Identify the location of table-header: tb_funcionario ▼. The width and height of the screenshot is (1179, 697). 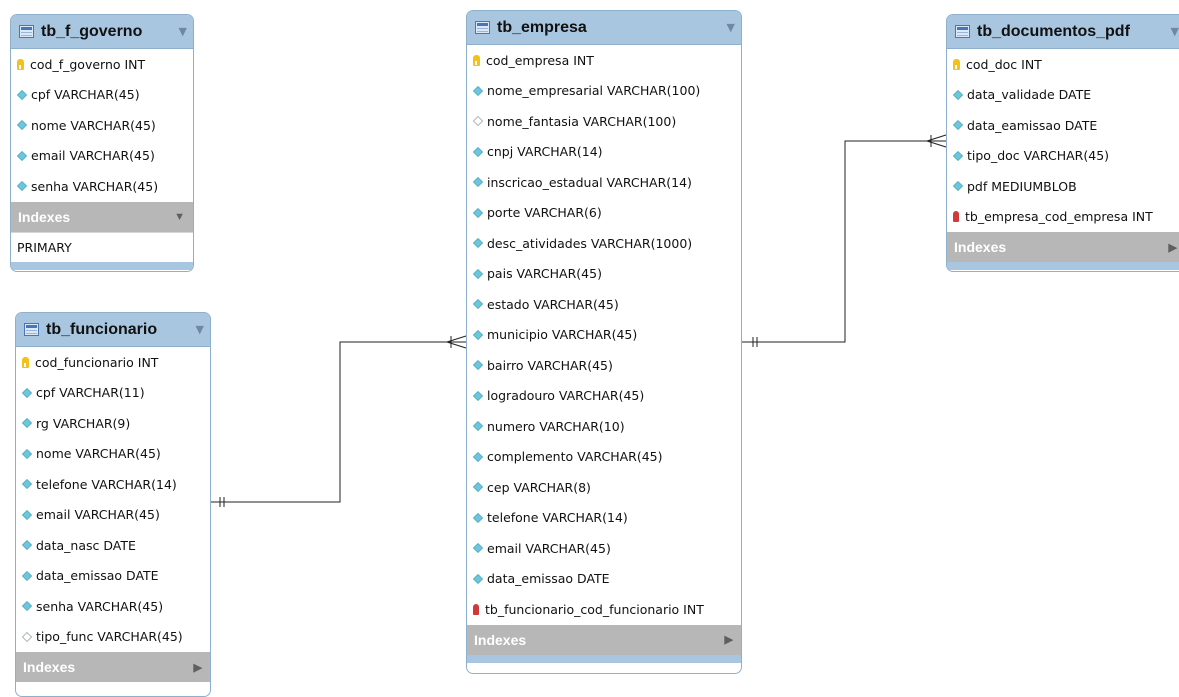
(113, 330).